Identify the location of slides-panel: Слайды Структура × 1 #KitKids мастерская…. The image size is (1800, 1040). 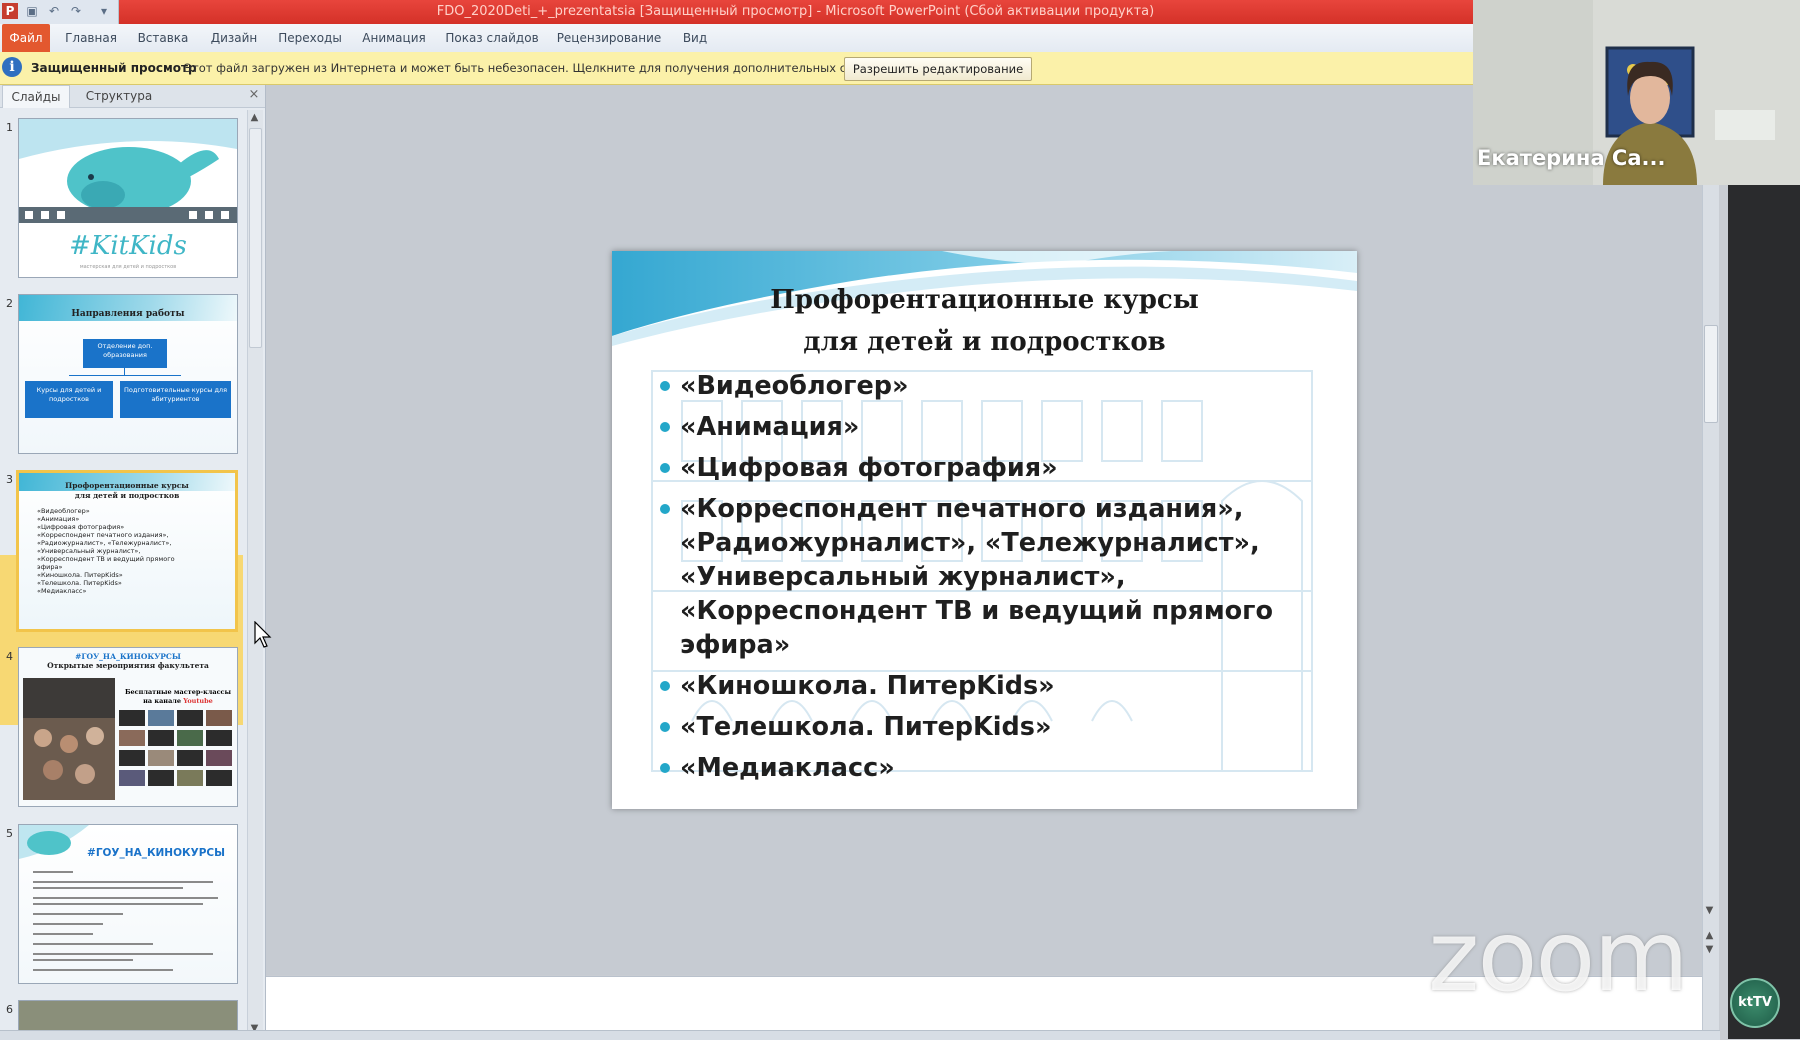
(133, 562).